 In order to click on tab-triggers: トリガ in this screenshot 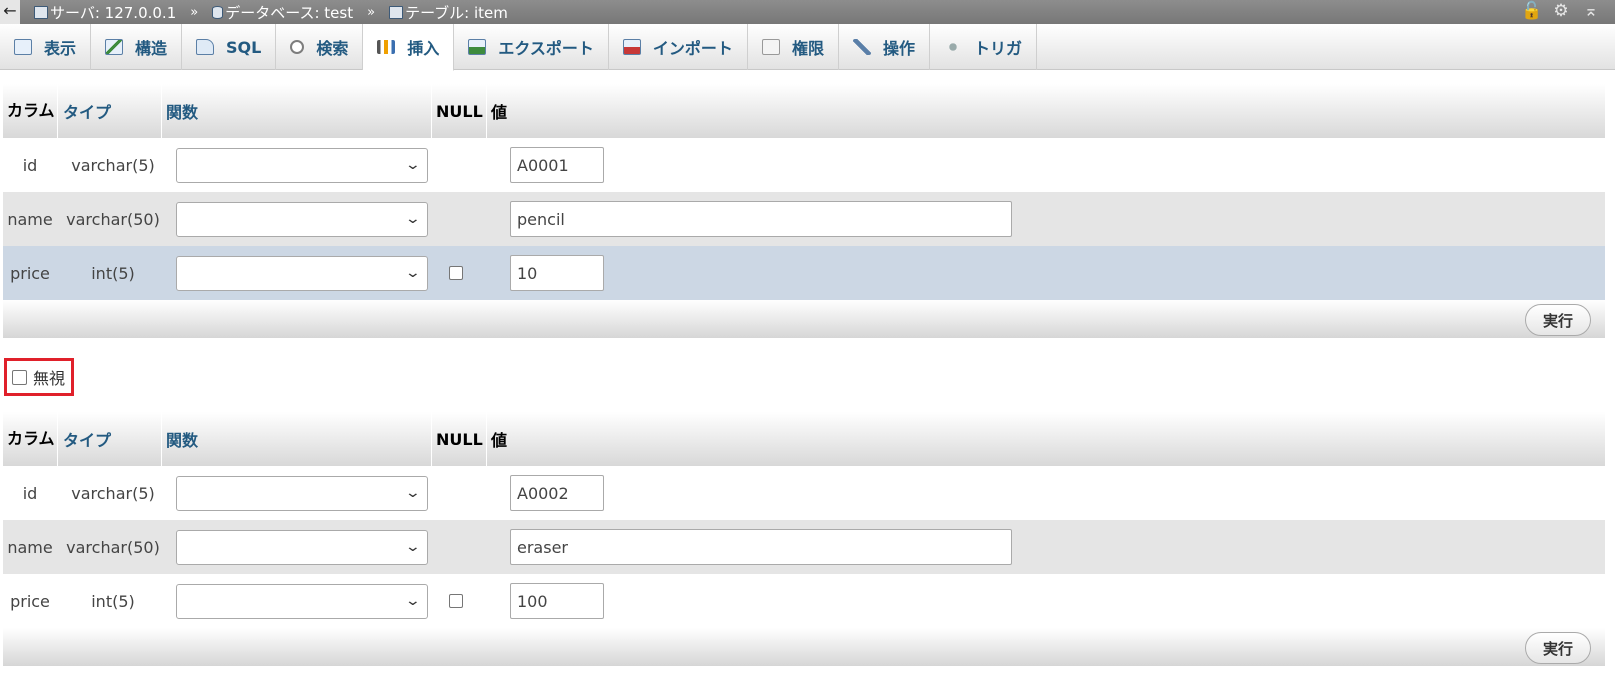, I will do `click(983, 47)`.